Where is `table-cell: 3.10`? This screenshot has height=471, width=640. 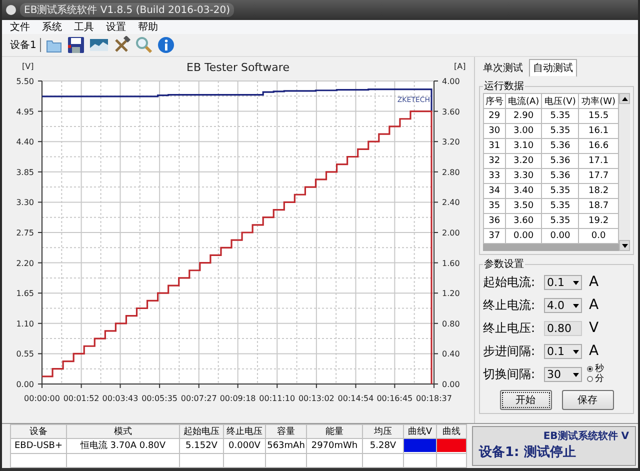
table-cell: 3.10 is located at coordinates (523, 146).